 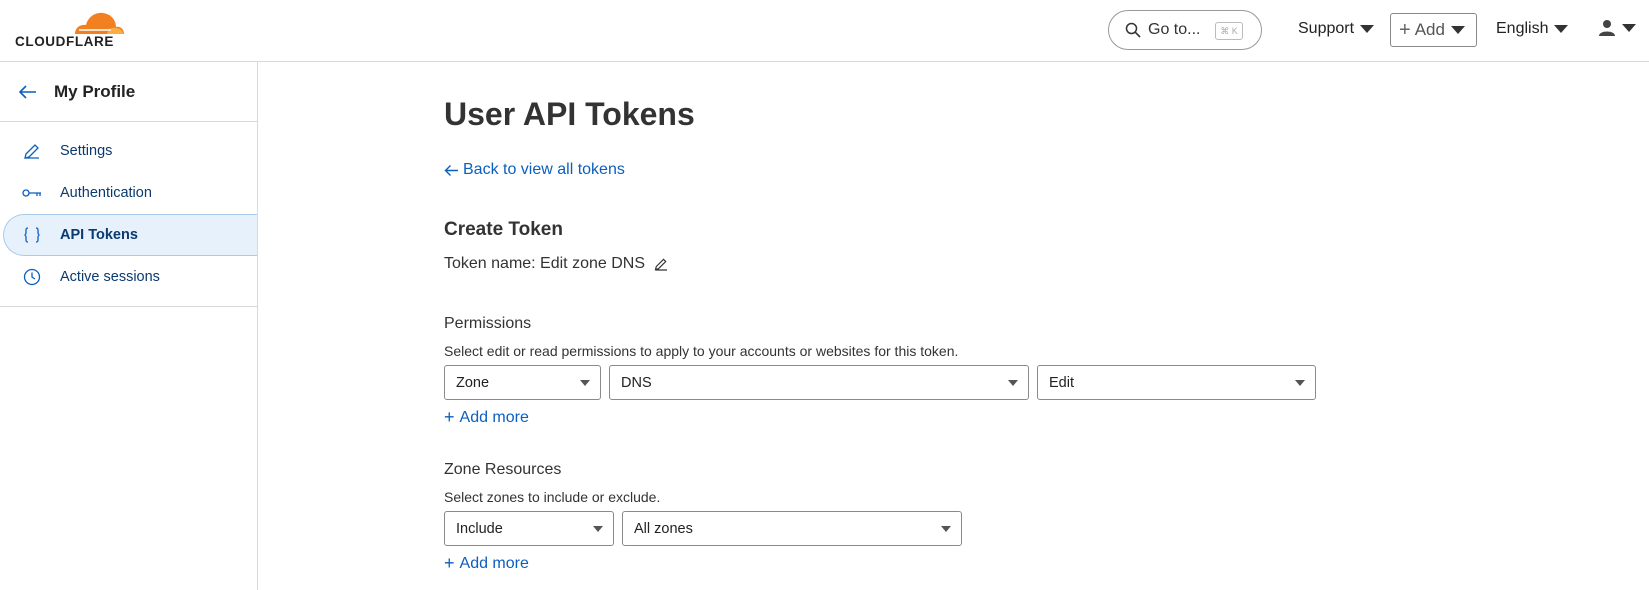 I want to click on support-menu: Support, so click(x=1336, y=29).